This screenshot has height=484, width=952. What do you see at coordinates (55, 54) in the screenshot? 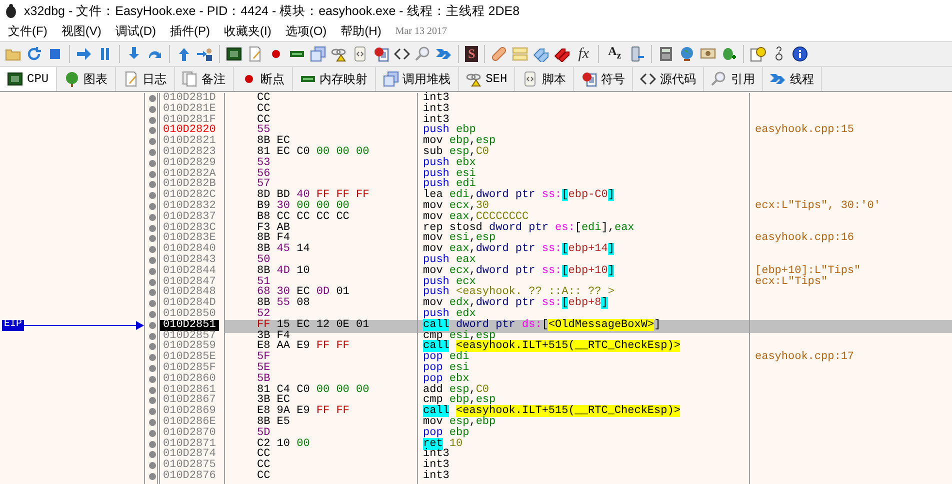
I see `stop-icon` at bounding box center [55, 54].